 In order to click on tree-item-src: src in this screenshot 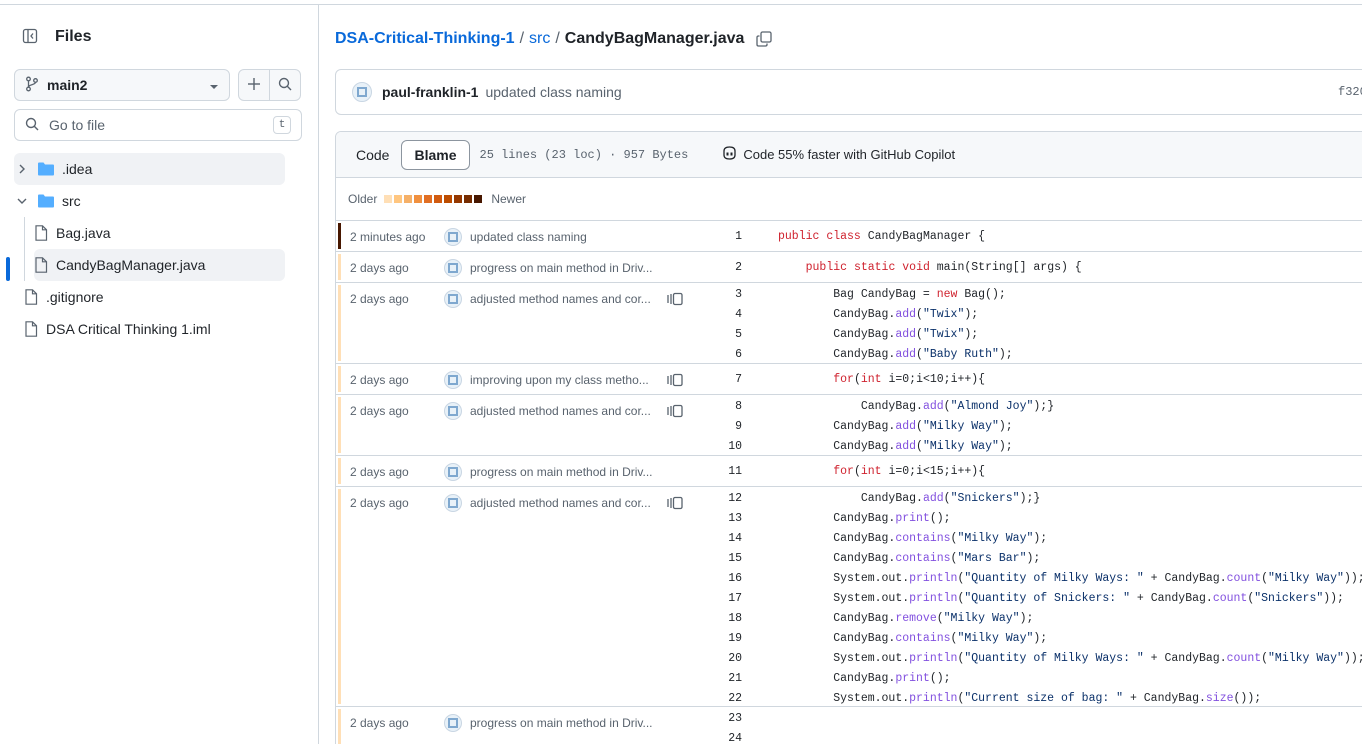, I will do `click(149, 201)`.